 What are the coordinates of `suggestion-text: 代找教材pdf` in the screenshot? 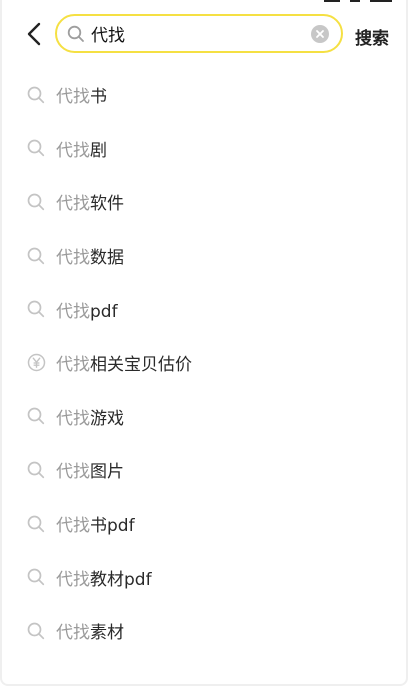 It's located at (104, 577).